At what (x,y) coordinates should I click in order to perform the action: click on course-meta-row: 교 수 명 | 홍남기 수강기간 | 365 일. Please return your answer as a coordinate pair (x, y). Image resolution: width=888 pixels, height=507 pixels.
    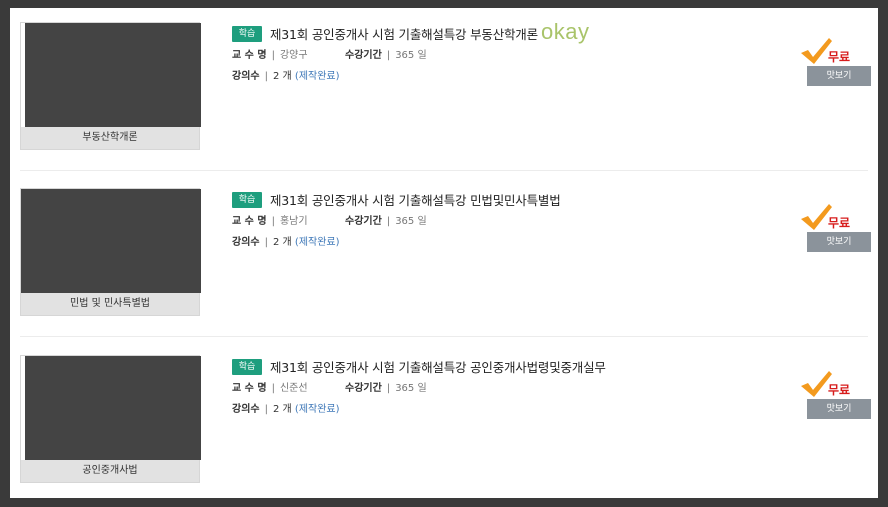
    Looking at the image, I should click on (329, 219).